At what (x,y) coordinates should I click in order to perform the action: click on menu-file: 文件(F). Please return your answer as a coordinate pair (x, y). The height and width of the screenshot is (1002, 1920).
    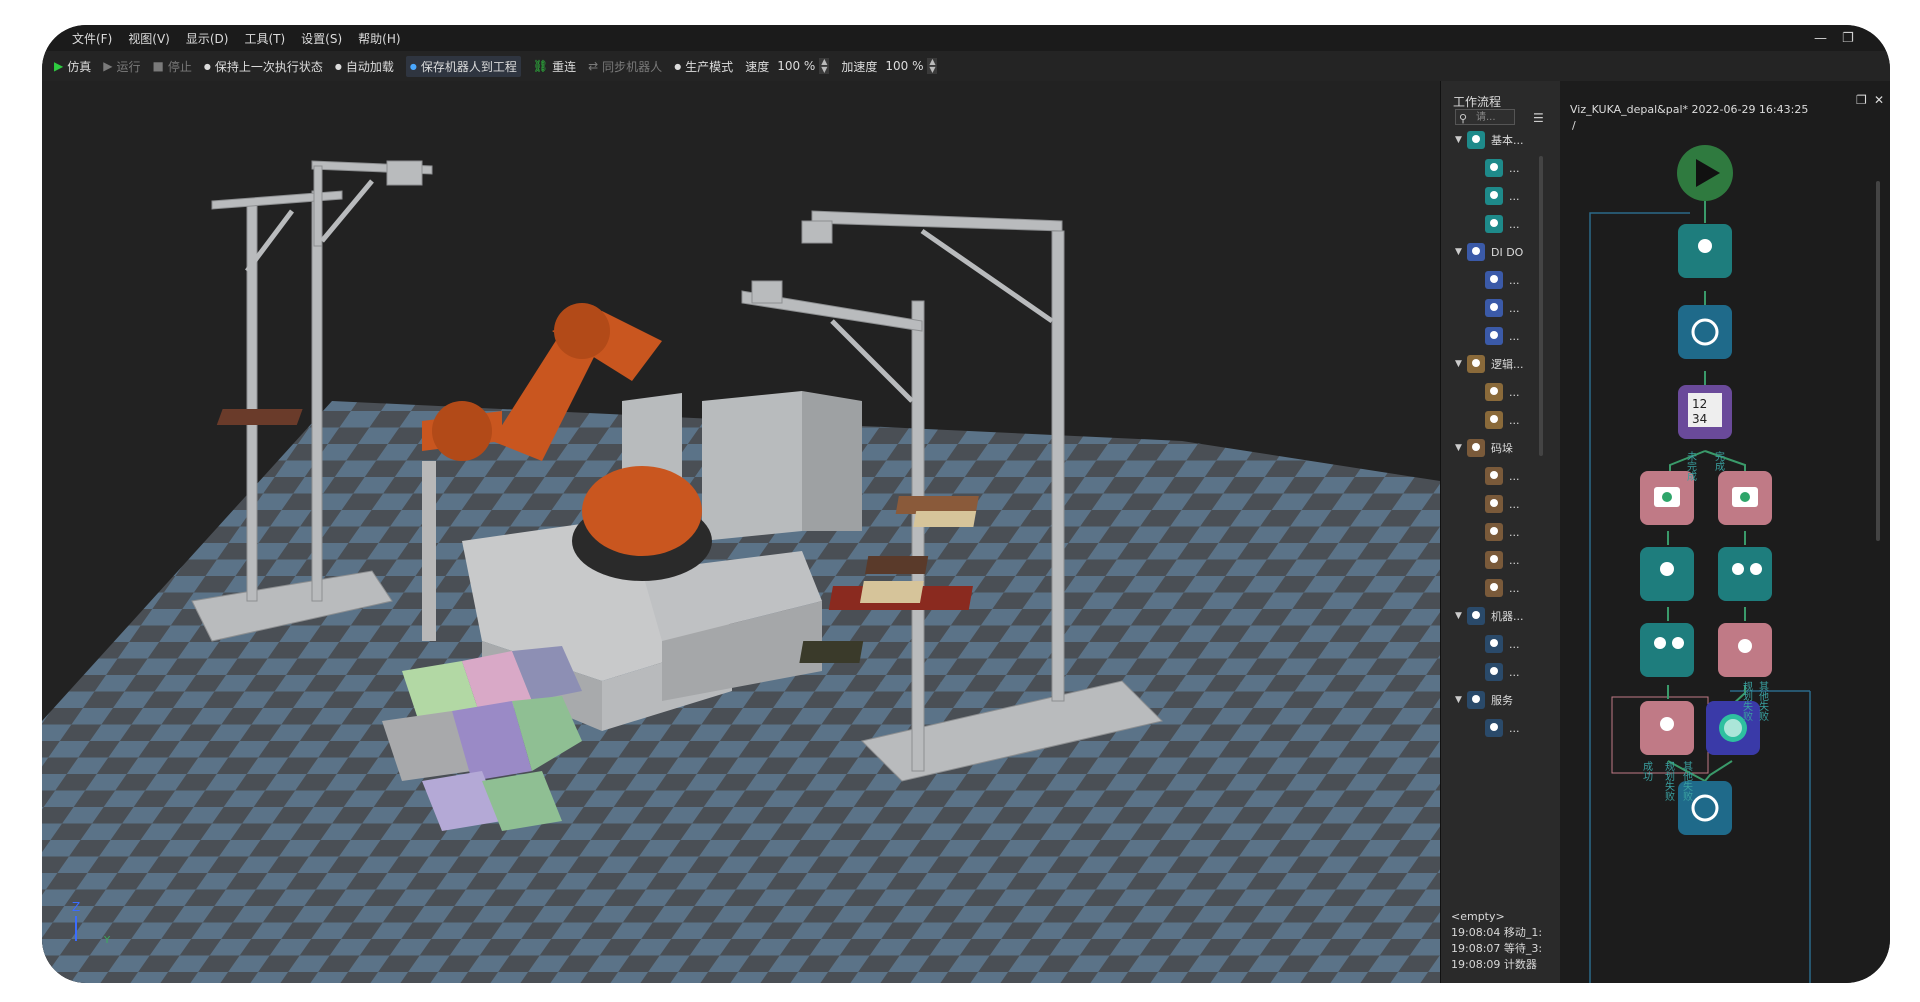
    Looking at the image, I should click on (92, 38).